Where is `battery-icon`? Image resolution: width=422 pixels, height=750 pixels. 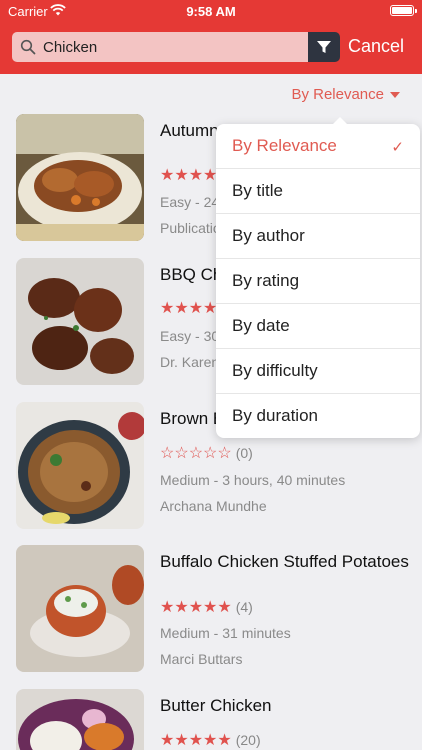 battery-icon is located at coordinates (403, 10).